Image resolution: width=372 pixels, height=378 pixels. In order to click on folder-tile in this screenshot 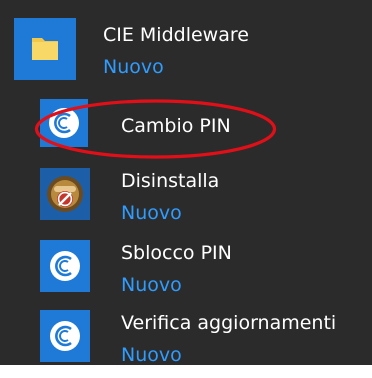, I will do `click(45, 49)`.